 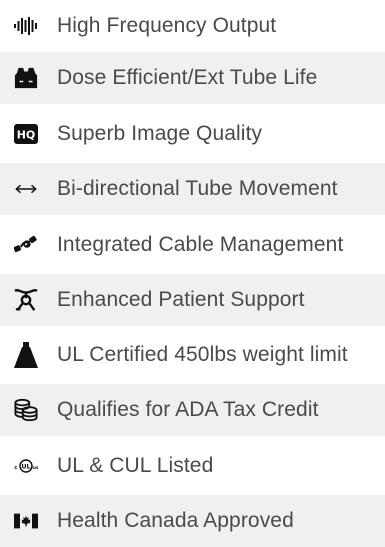 I want to click on feature-item-dose-efficient: Dose Efficient/Ext Tube Life, so click(x=192, y=78).